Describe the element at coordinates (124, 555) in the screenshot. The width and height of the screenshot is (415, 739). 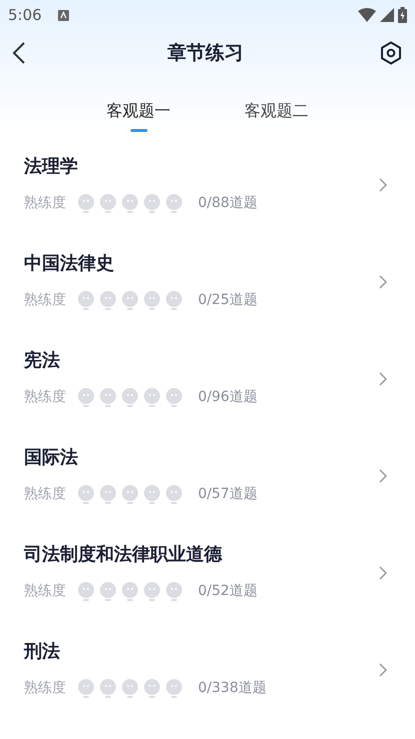
I see `chapter-title: 司法制度和法律职业道德` at that location.